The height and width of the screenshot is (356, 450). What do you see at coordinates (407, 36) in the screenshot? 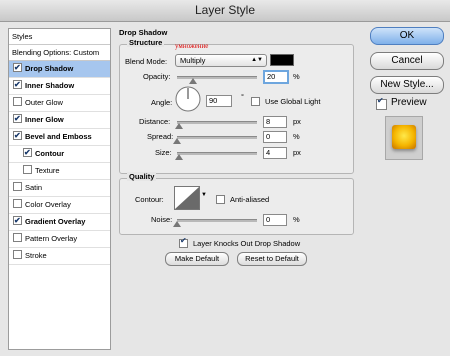
I see `ok-button: OK` at bounding box center [407, 36].